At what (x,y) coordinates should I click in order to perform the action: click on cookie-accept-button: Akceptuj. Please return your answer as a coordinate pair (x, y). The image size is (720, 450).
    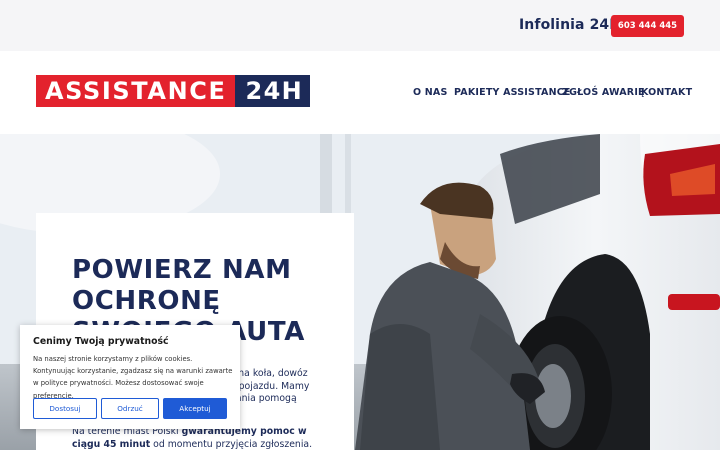
    Looking at the image, I should click on (195, 408).